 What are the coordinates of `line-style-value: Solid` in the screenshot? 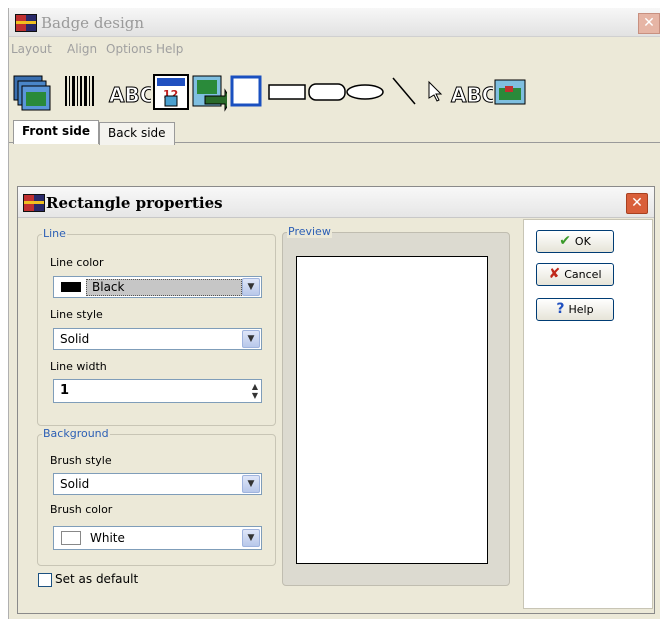 It's located at (75, 339).